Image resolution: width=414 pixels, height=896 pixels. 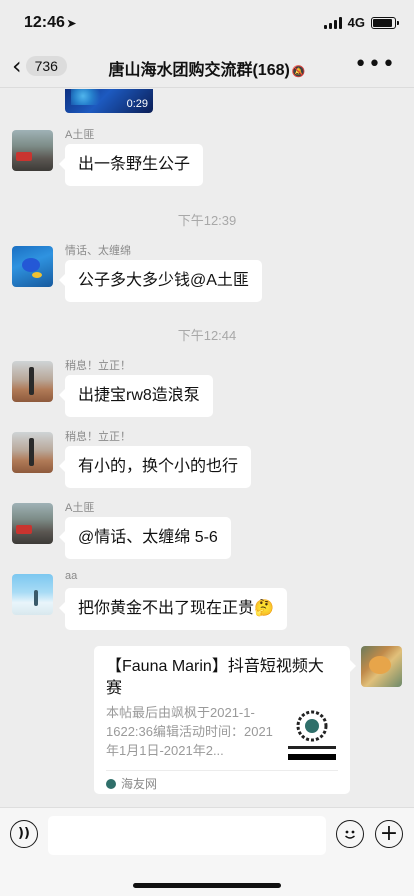 I want to click on message-bubble: 出一条野生公子, so click(x=131, y=165).